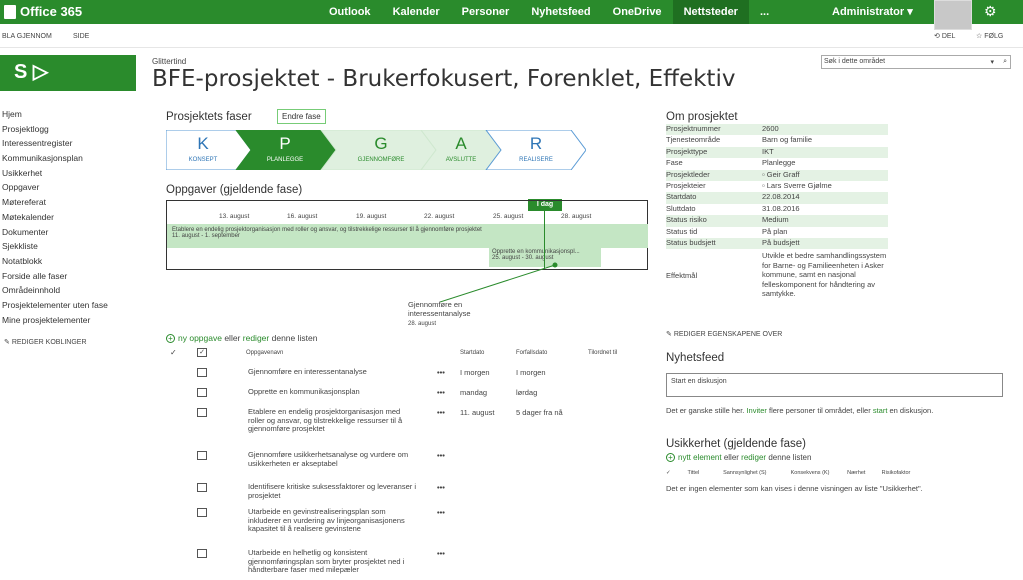  I want to click on share-button: ⟲ DEL, so click(944, 36).